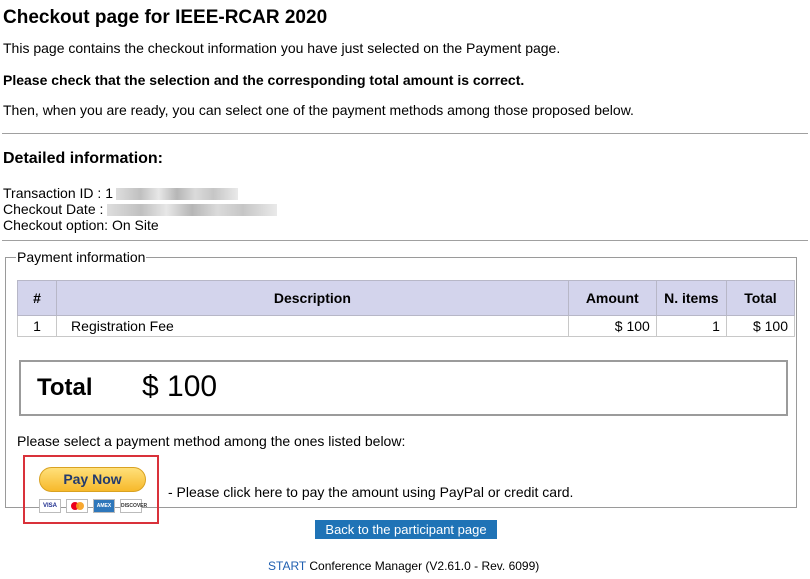 Image resolution: width=810 pixels, height=579 pixels. Describe the element at coordinates (180, 386) in the screenshot. I see `total-value: $ 100` at that location.